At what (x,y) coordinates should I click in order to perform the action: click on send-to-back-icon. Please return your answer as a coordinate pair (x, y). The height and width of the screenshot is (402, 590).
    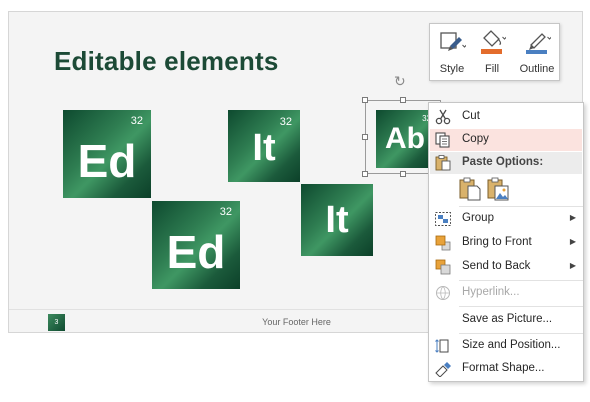
    Looking at the image, I should click on (443, 267).